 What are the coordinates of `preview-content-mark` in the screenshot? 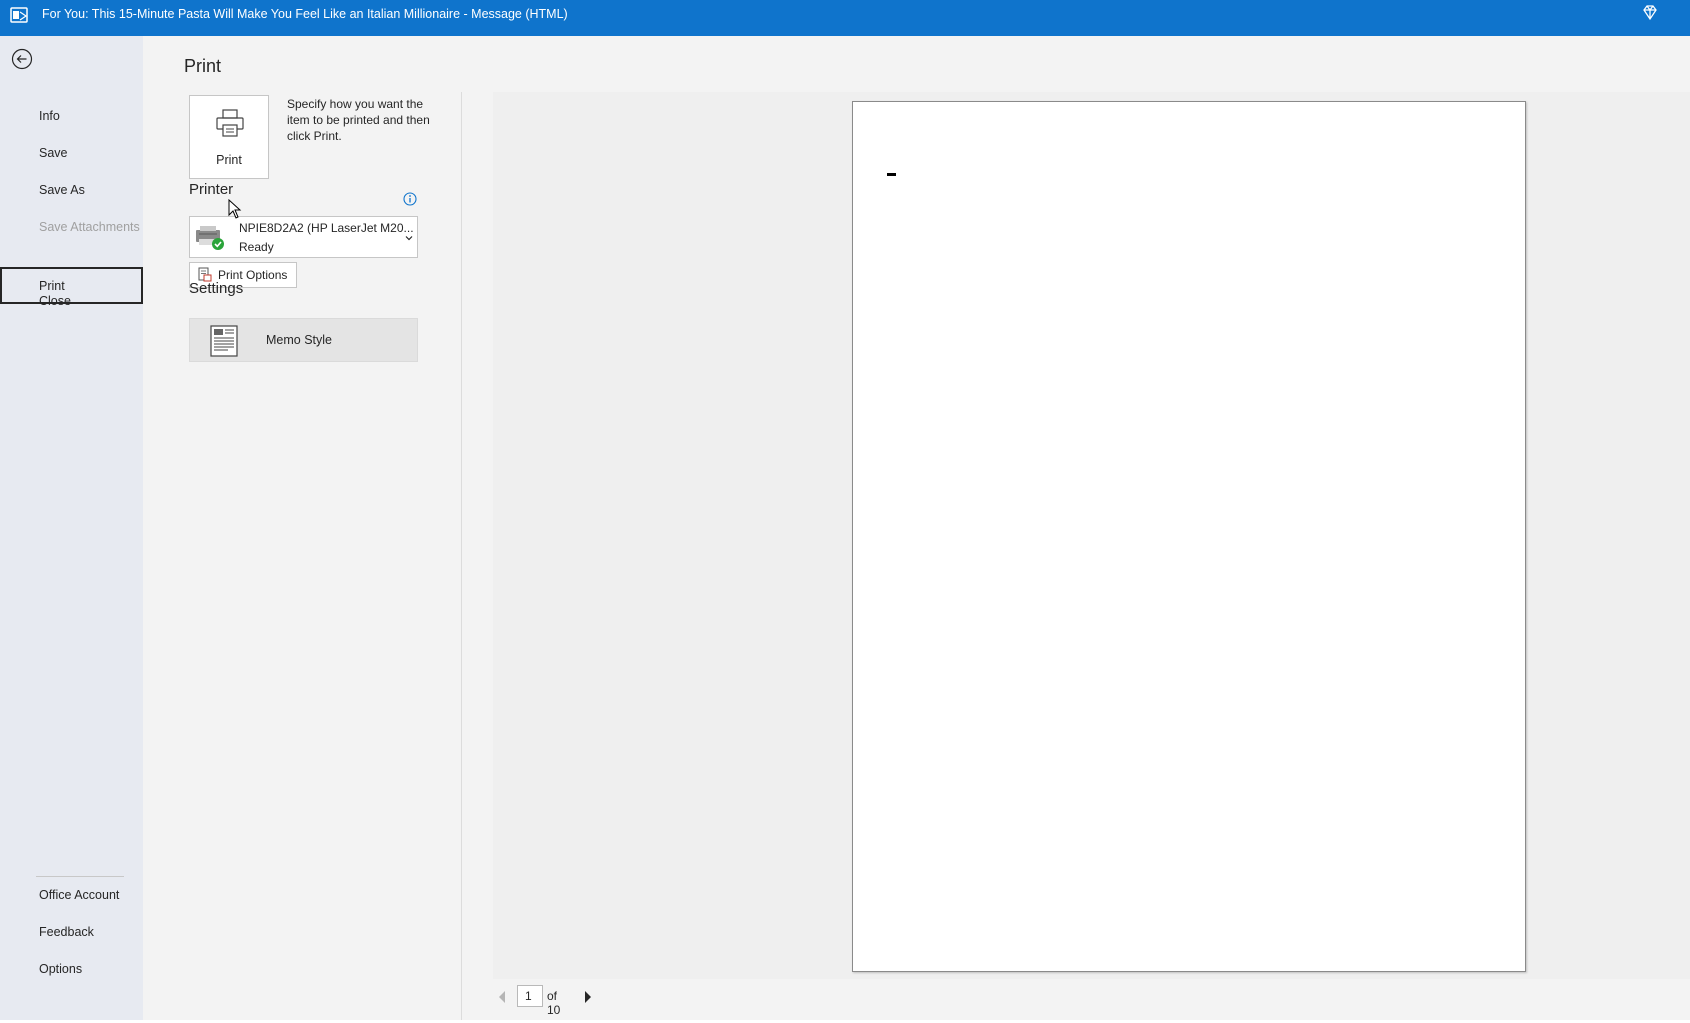 It's located at (891, 174).